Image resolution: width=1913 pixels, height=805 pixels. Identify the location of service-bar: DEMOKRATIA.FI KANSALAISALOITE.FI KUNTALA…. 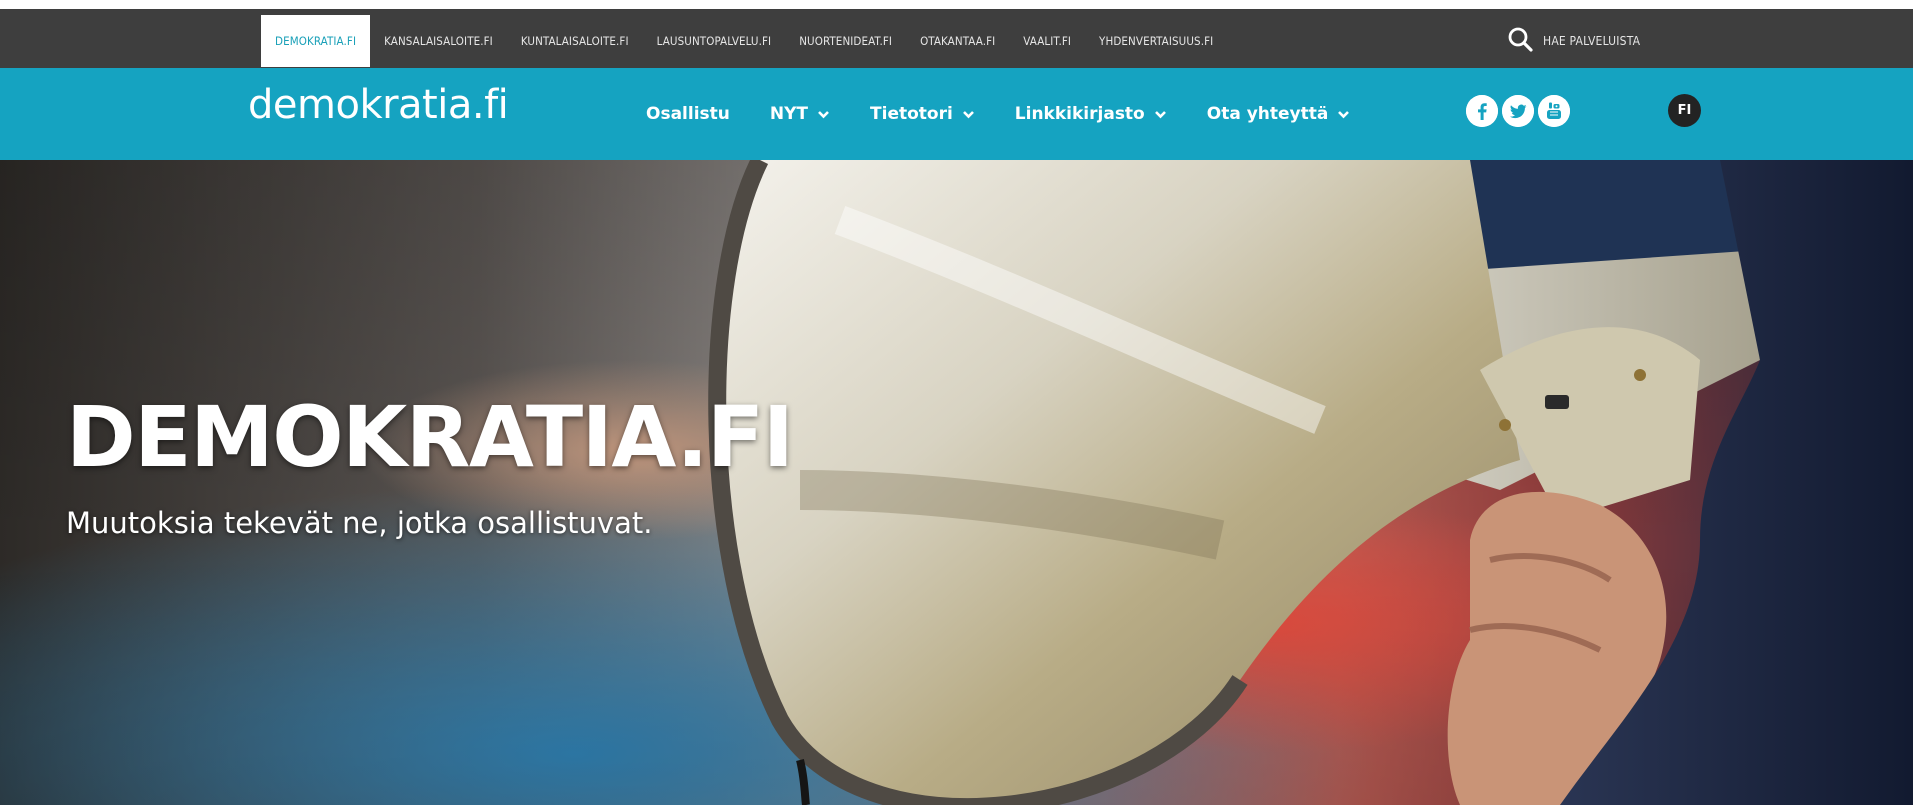
(956, 38).